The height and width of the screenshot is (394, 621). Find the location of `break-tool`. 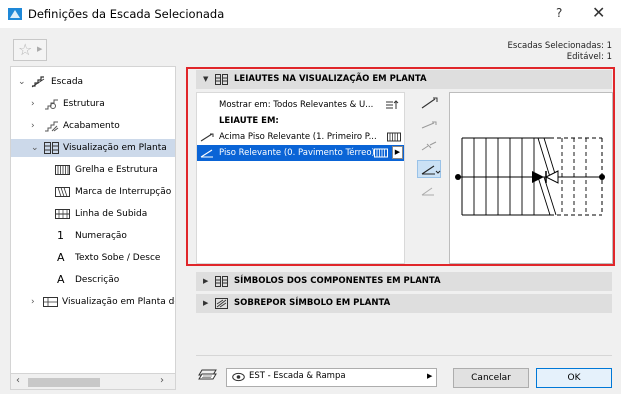

break-tool is located at coordinates (429, 147).